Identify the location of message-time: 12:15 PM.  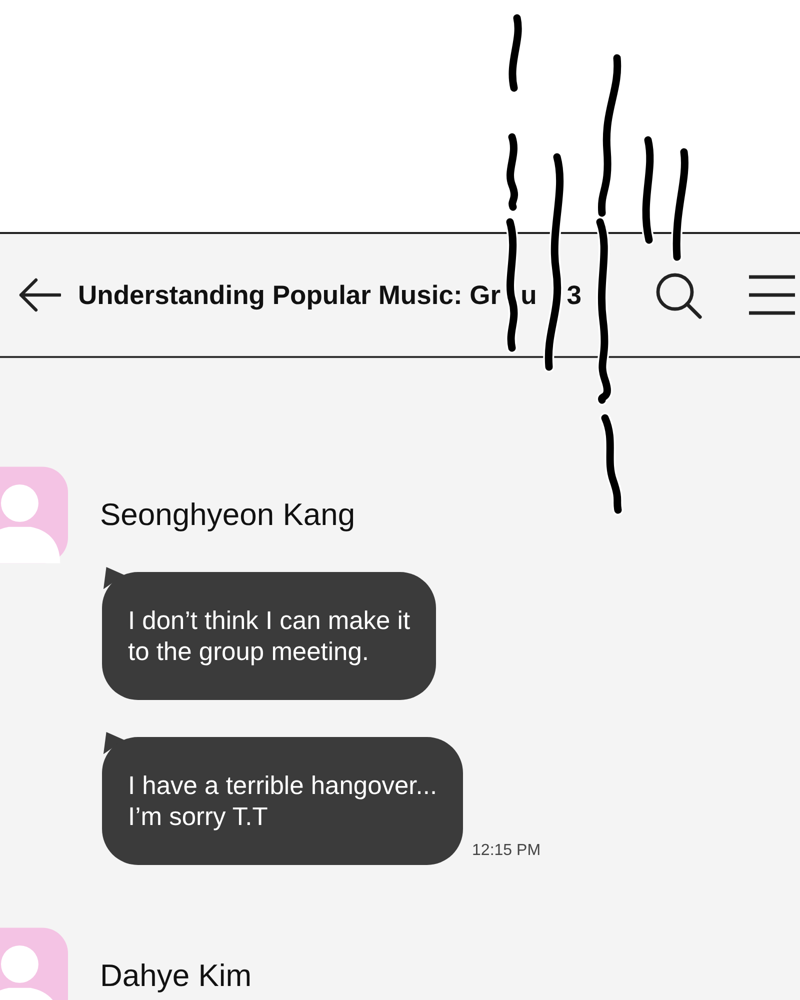
(506, 851).